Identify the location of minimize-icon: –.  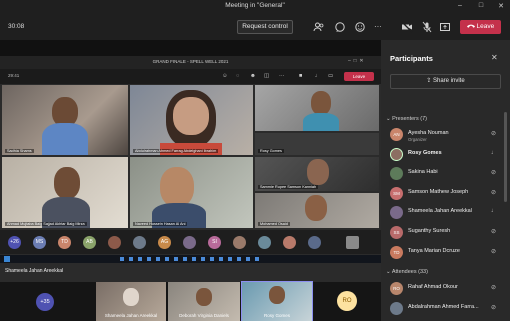
(460, 5).